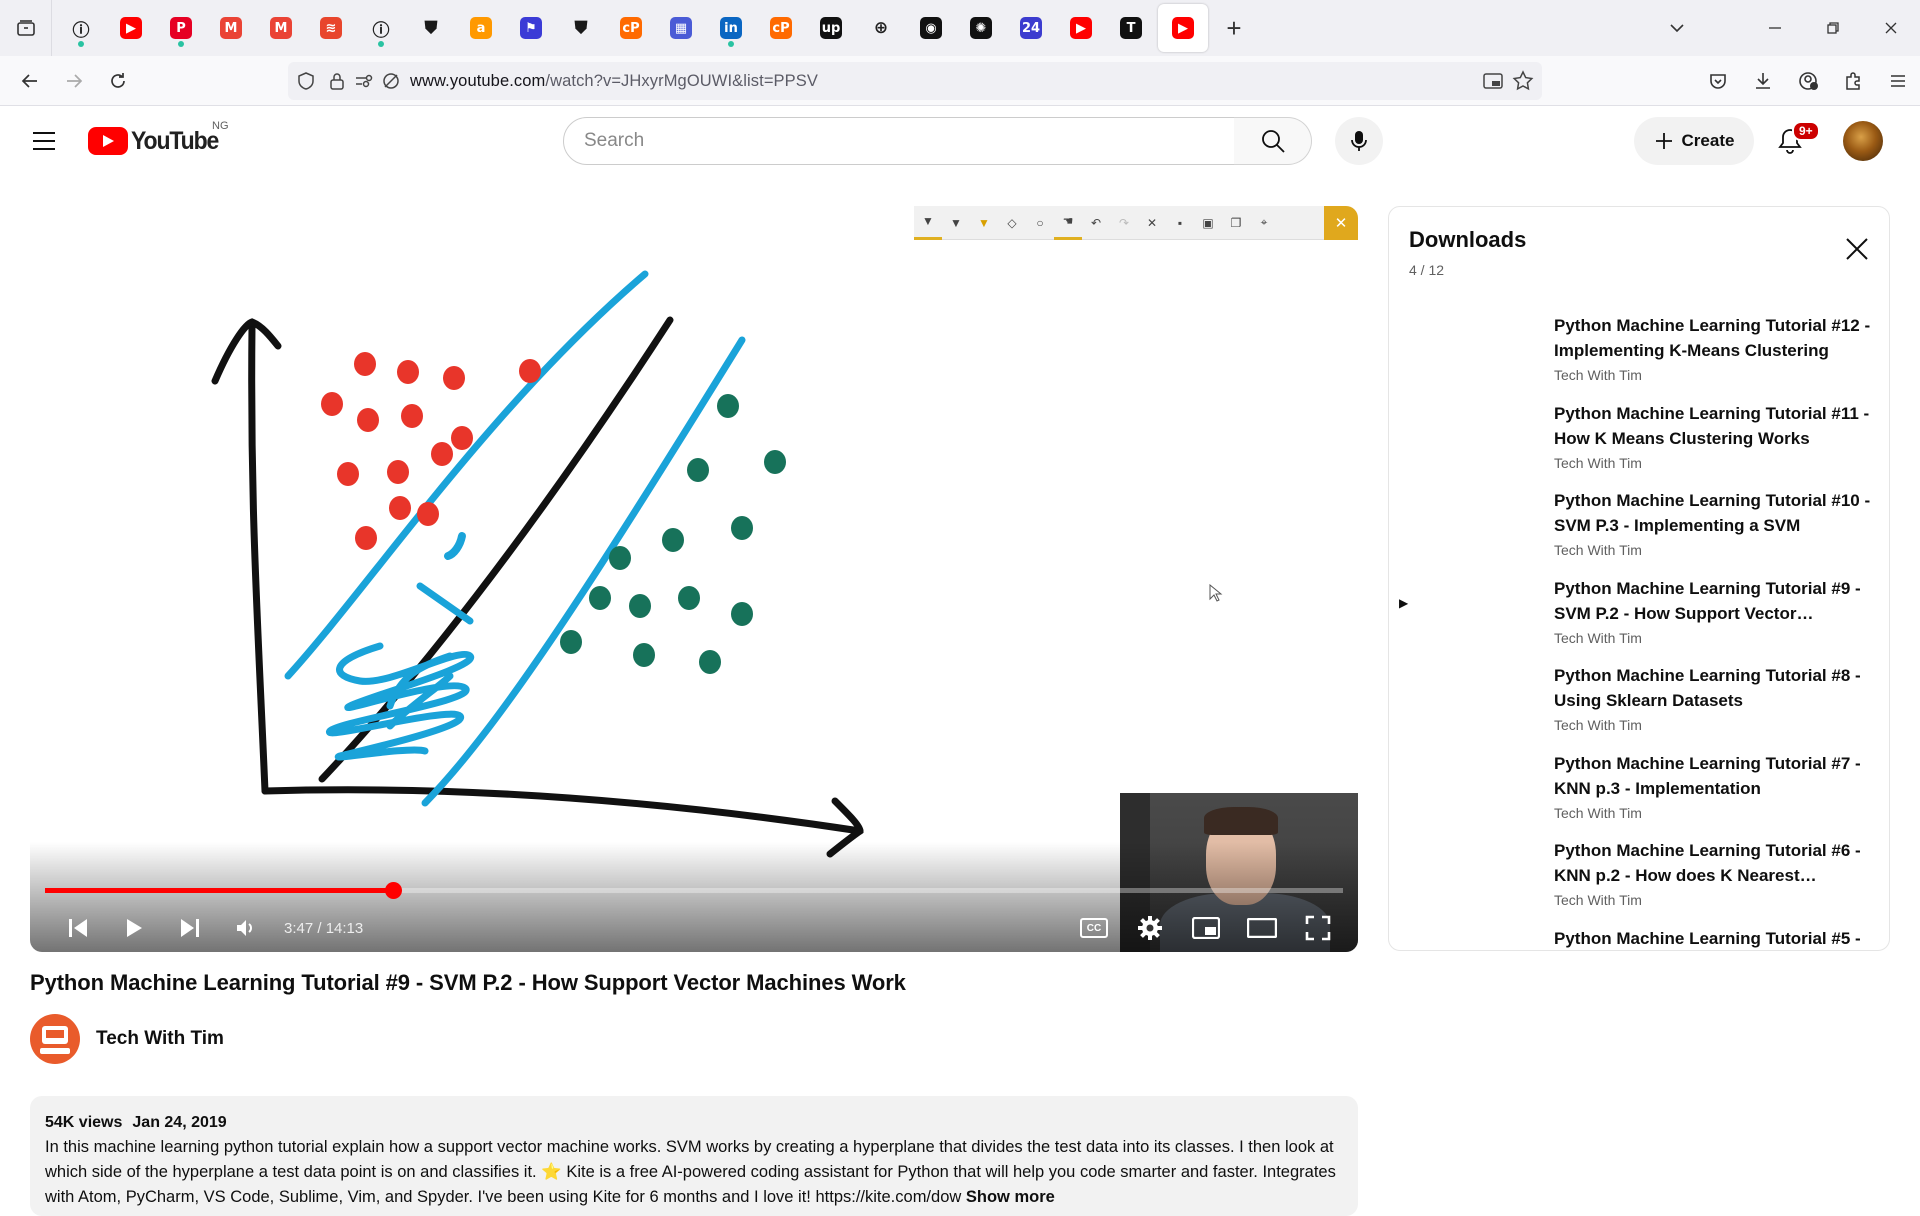 Image resolution: width=1920 pixels, height=1216 pixels. Describe the element at coordinates (1793, 141) in the screenshot. I see `notifications-button: 9+` at that location.